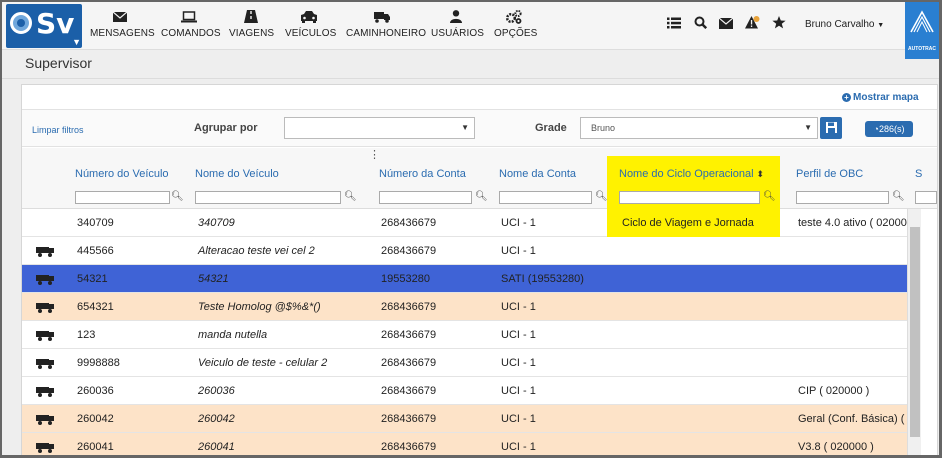 This screenshot has width=942, height=458. I want to click on car-icon, so click(309, 18).